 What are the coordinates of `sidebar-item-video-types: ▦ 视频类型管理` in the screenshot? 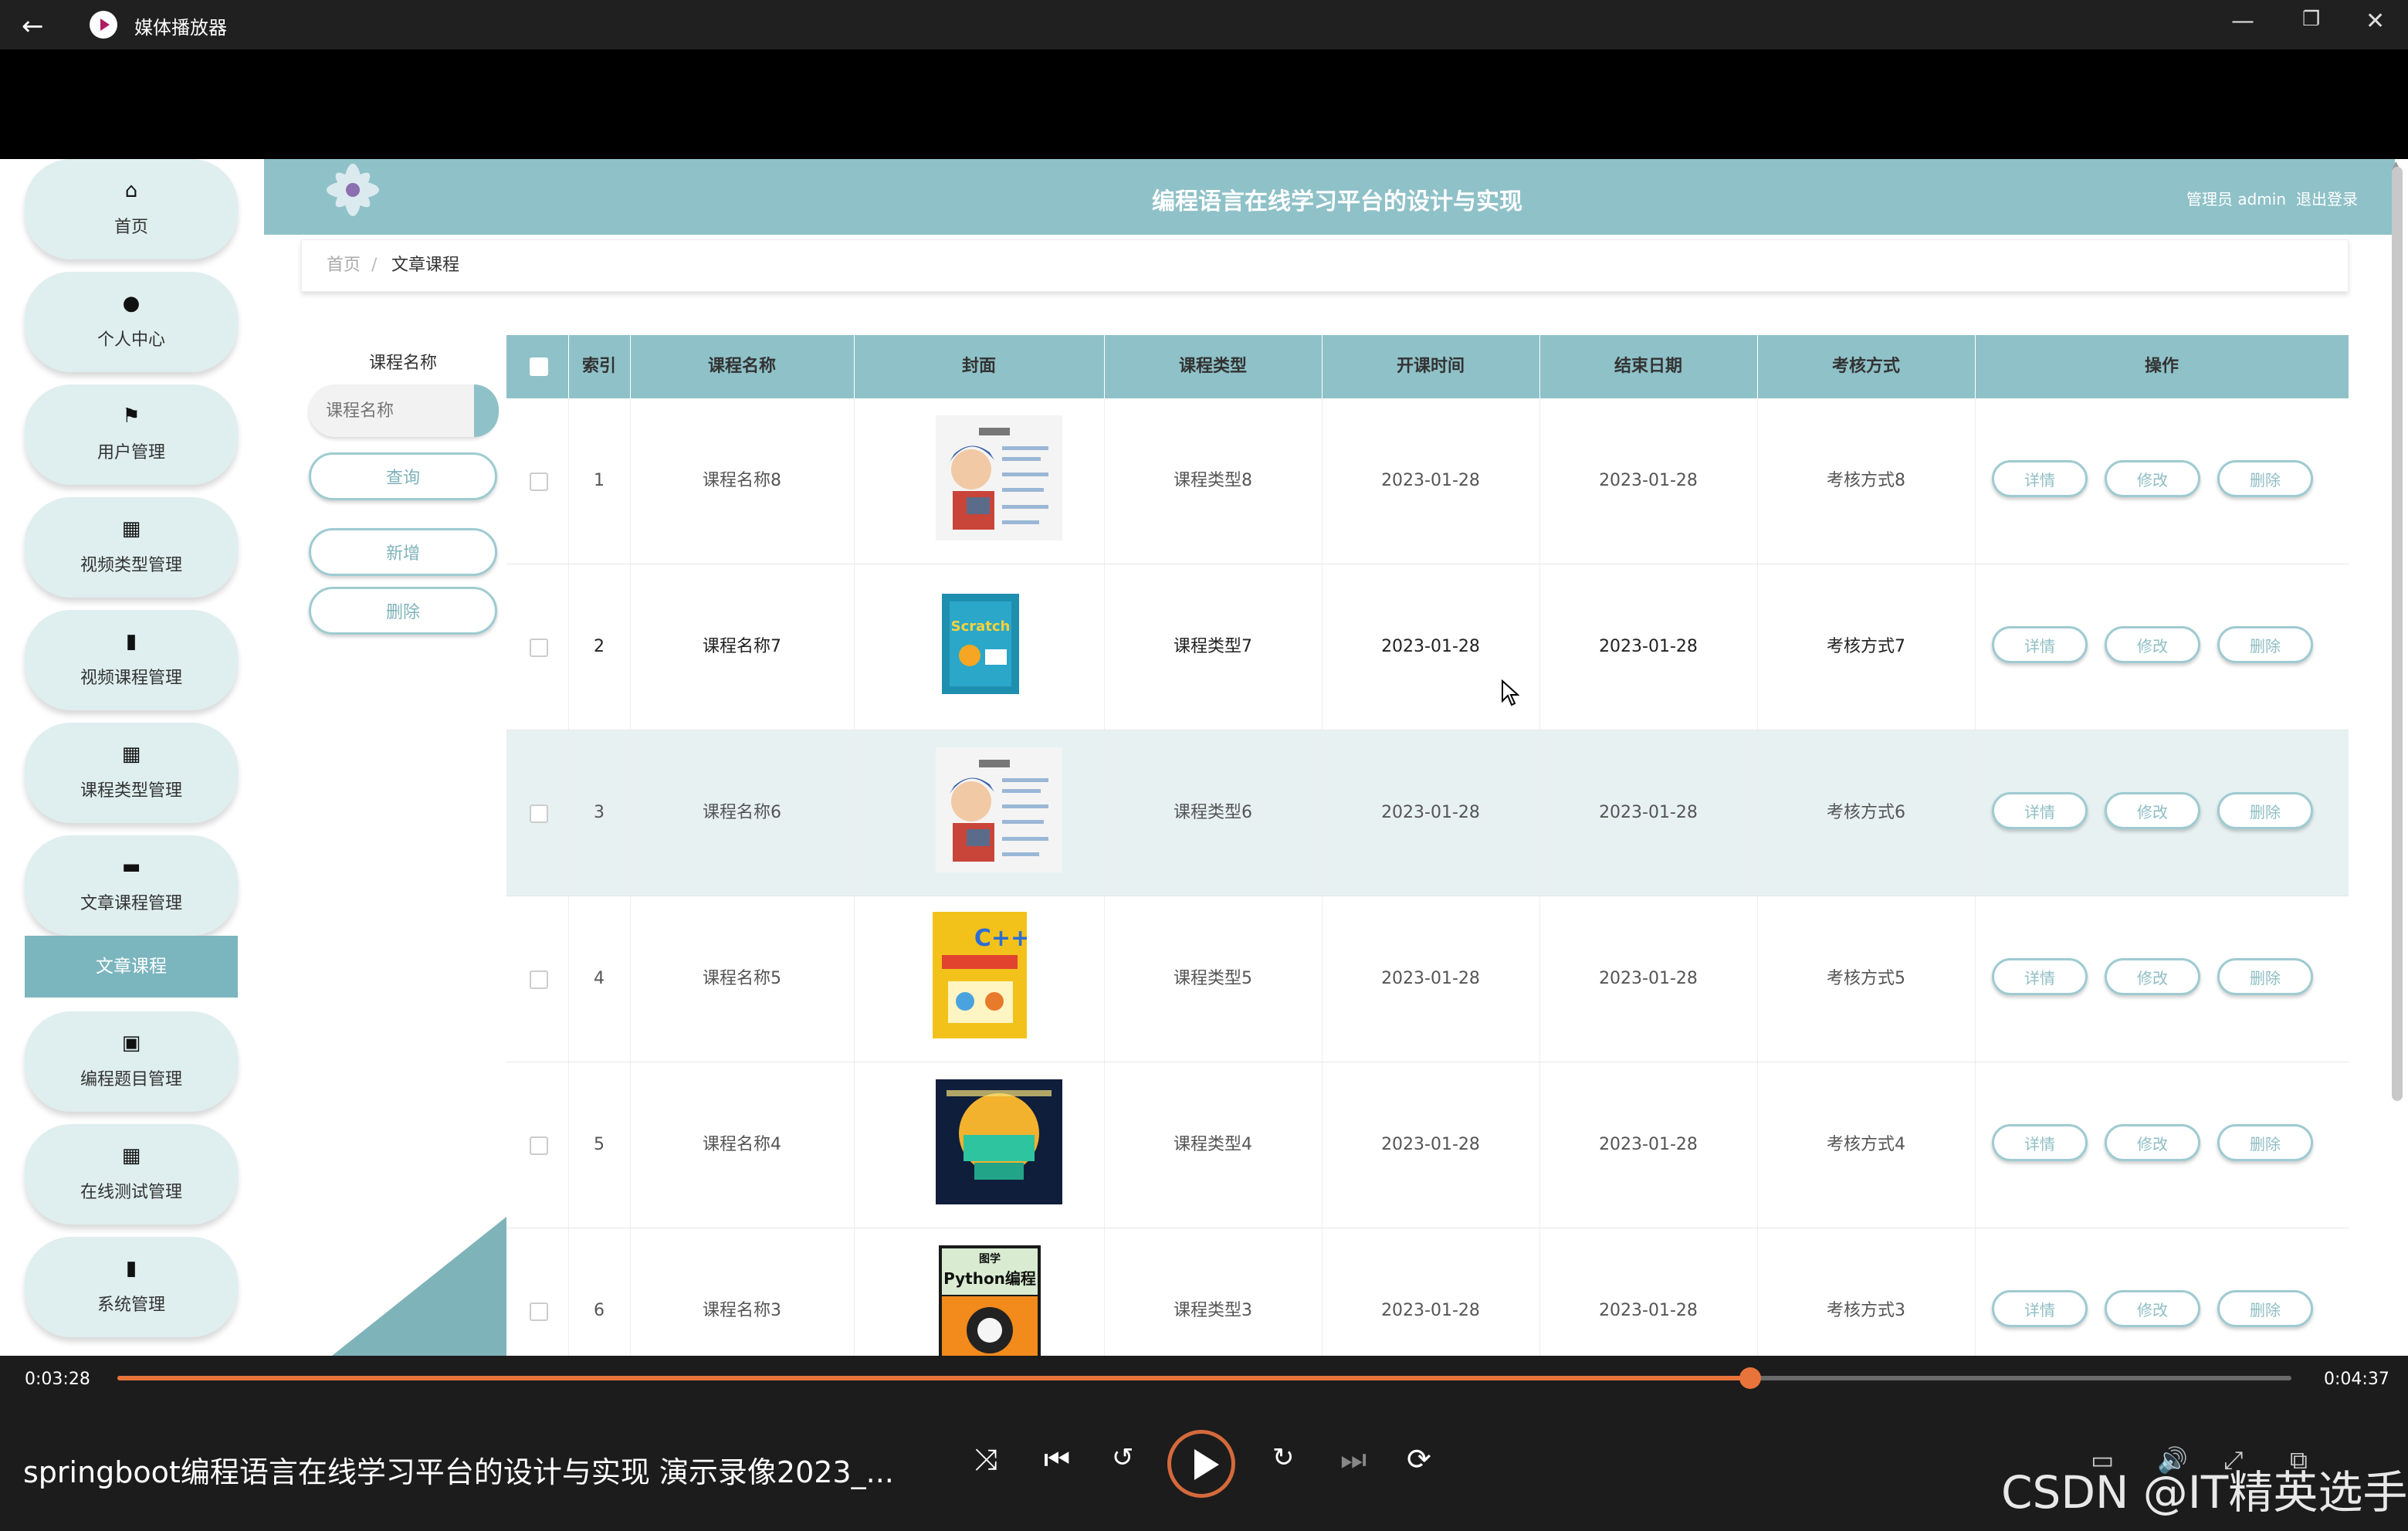 It's located at (131, 547).